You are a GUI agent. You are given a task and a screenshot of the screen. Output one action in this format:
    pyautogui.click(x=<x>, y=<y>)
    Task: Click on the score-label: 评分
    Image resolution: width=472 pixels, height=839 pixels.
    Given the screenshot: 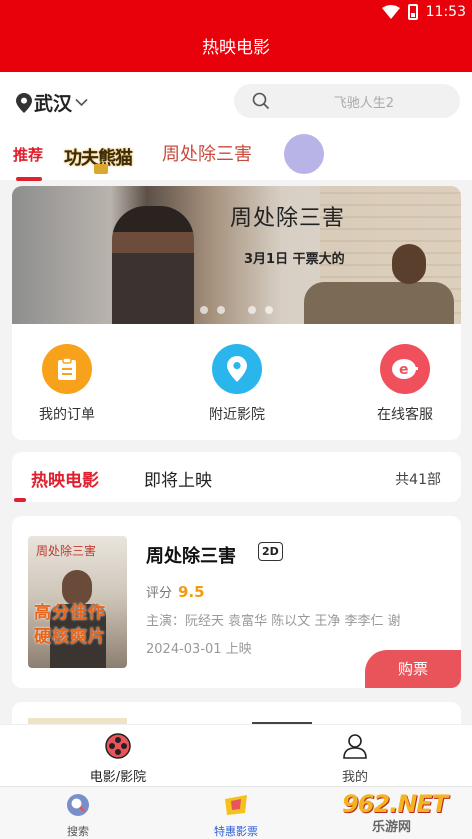 What is the action you would take?
    pyautogui.click(x=159, y=593)
    